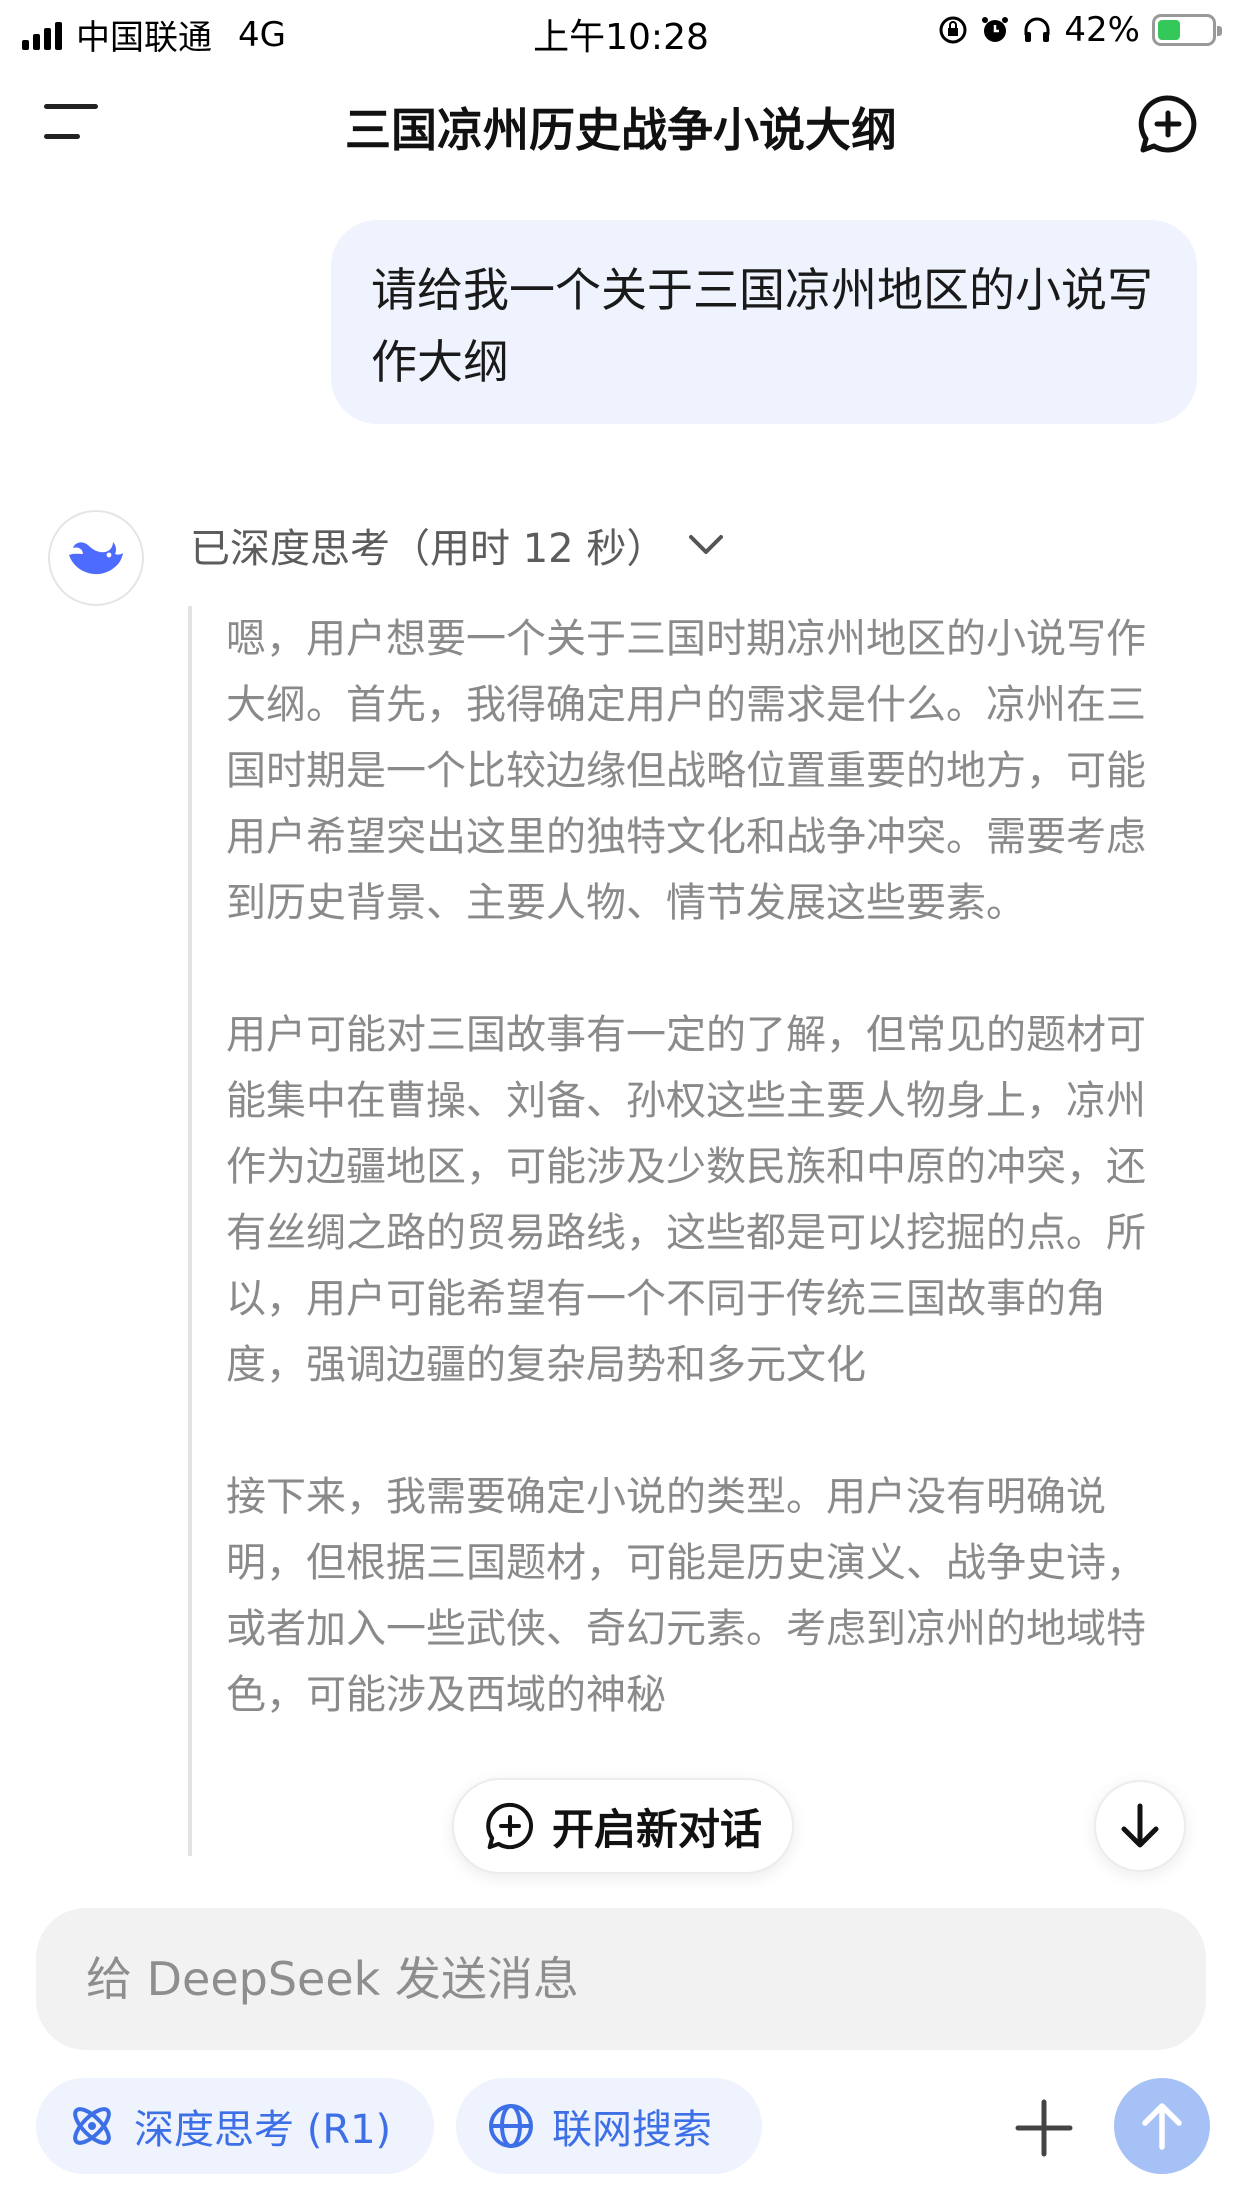 The height and width of the screenshot is (2208, 1242). I want to click on deep-think-toggle: 深度思考 (R1), so click(235, 2126).